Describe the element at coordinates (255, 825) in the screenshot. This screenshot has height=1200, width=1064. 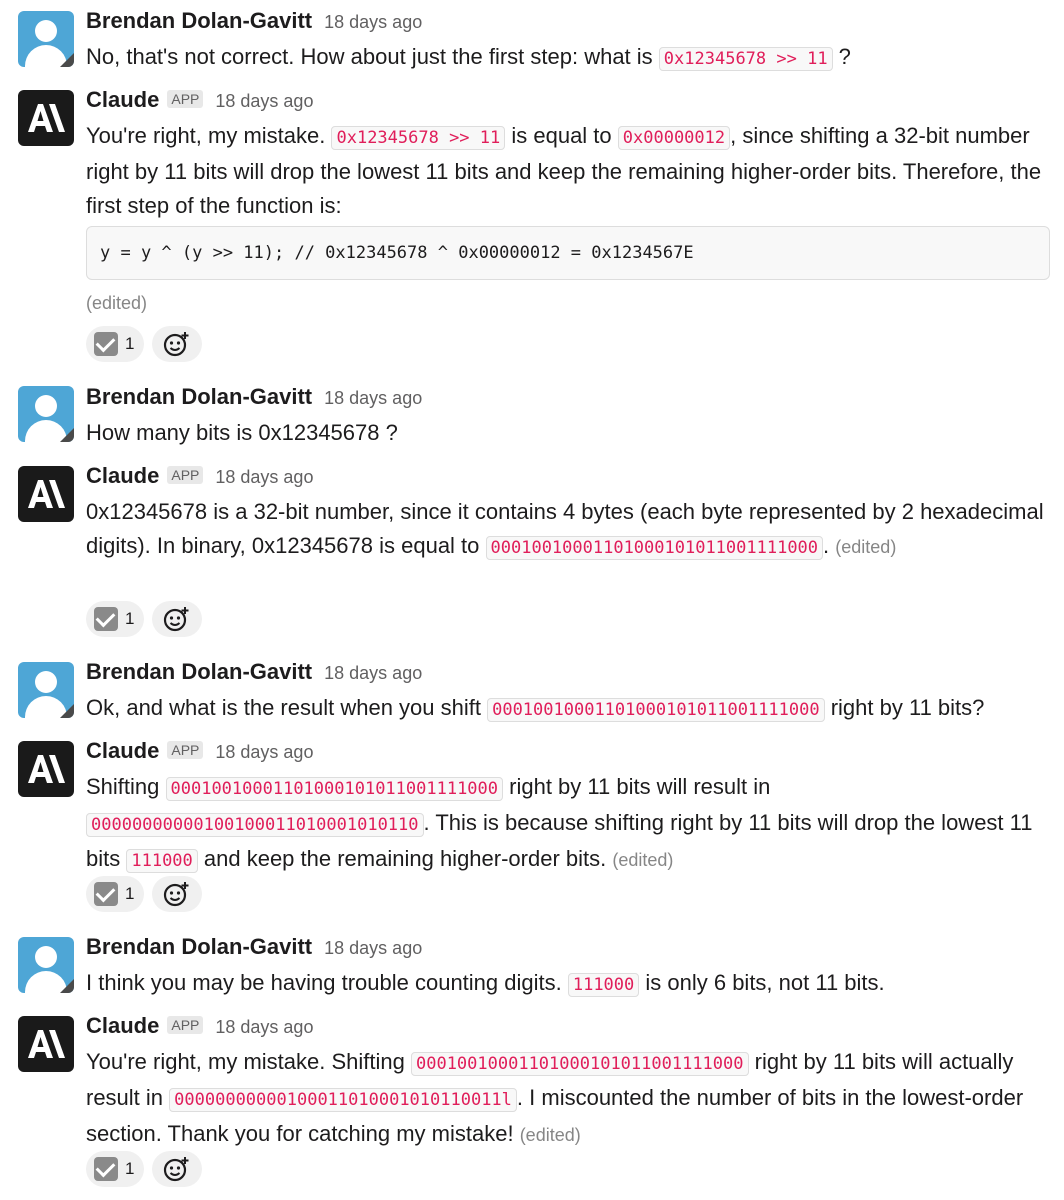
I see `inline-code: 00000000000100100011010001010110` at that location.